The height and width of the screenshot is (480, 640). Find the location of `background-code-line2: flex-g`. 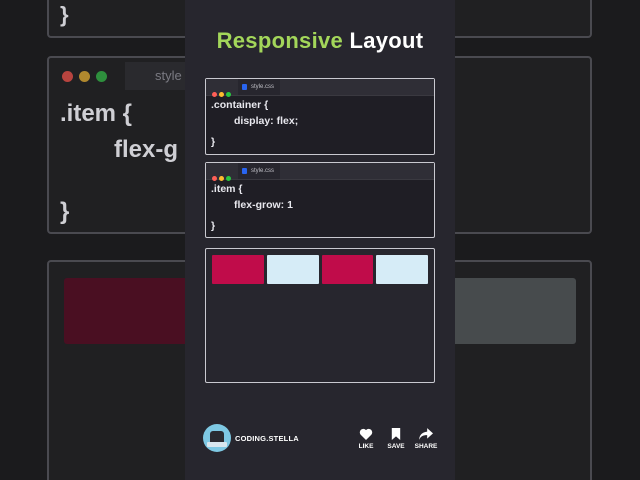

background-code-line2: flex-g is located at coordinates (146, 149).